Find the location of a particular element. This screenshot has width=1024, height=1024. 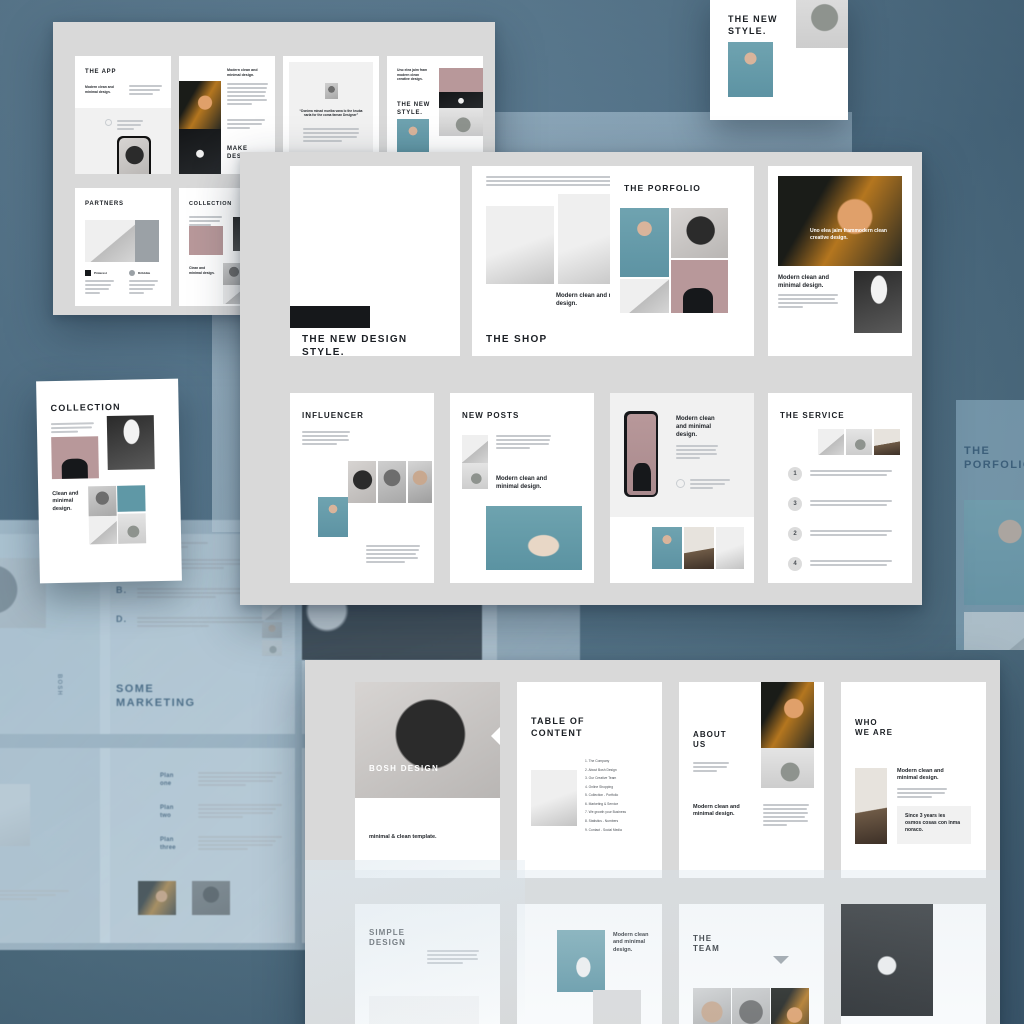

slide-influencer: INFLUENCER is located at coordinates (362, 488).